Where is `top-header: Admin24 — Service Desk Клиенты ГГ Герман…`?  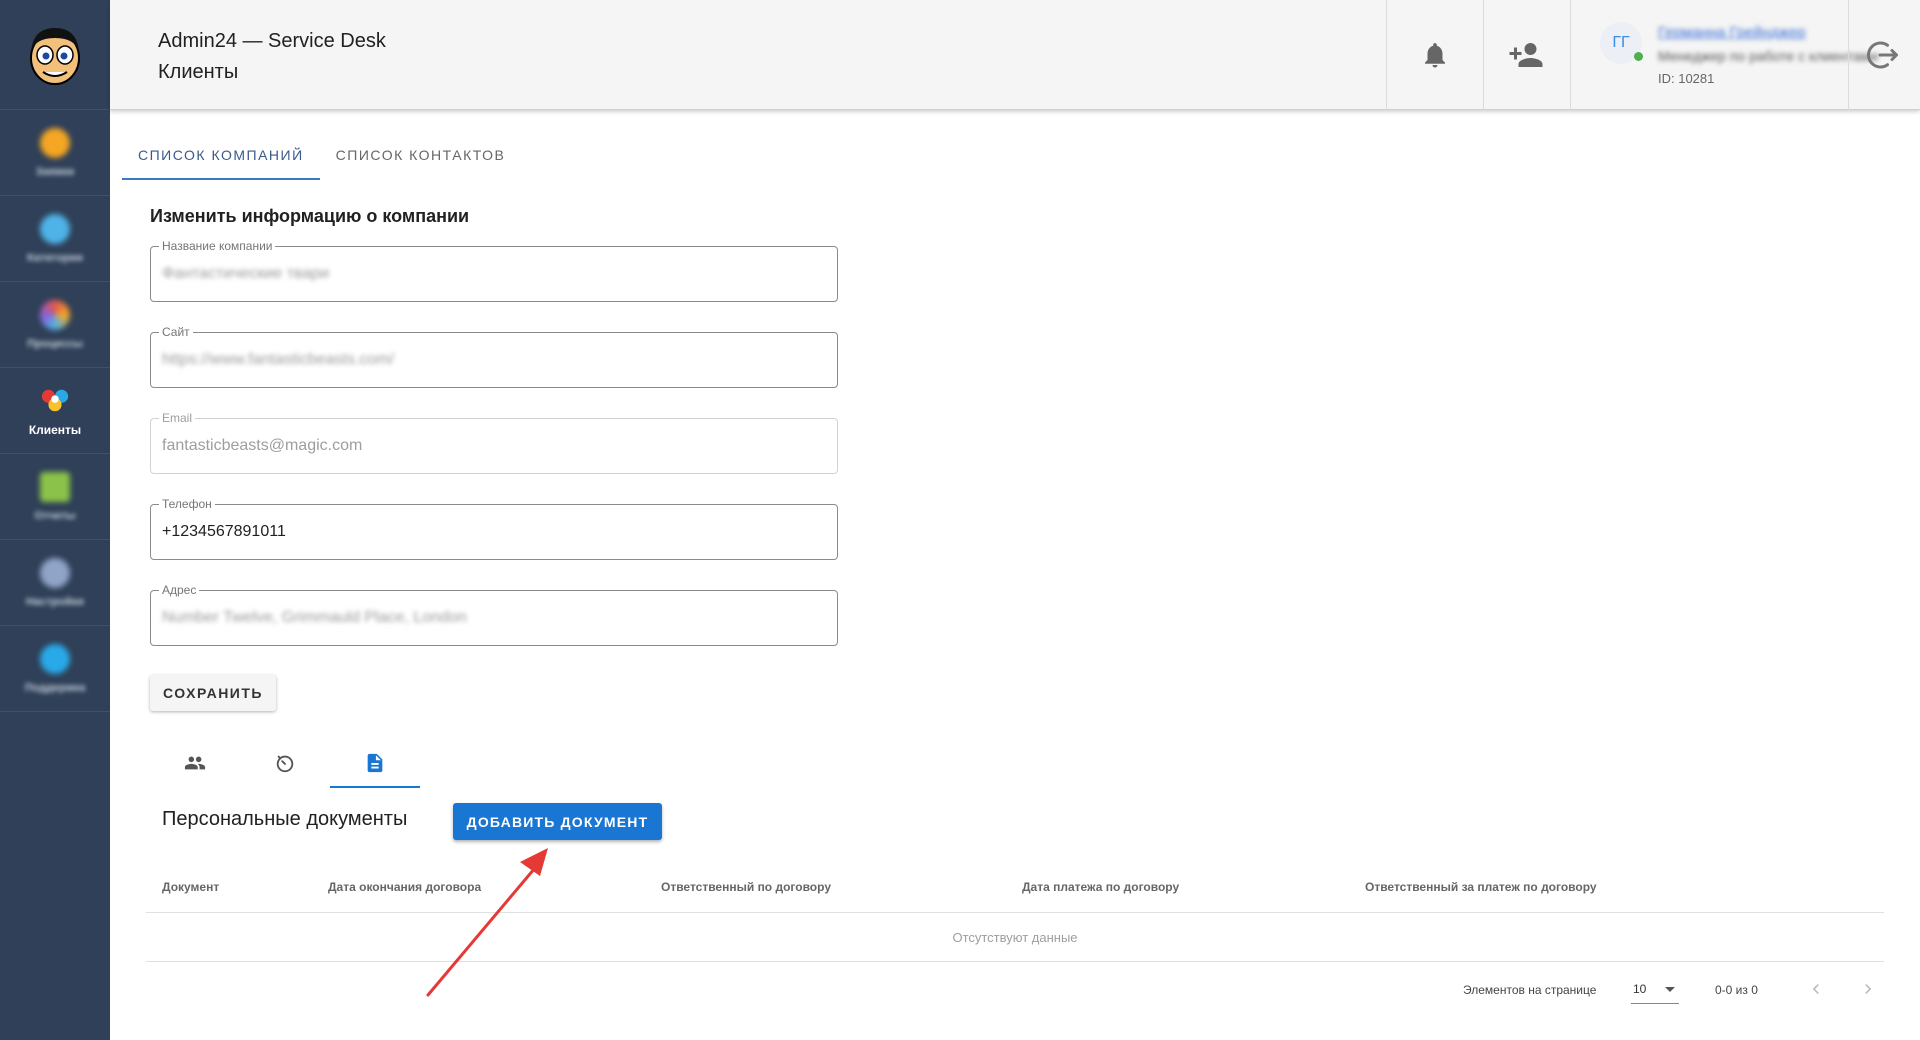
top-header: Admin24 — Service Desk Клиенты ГГ Герман… is located at coordinates (1015, 55).